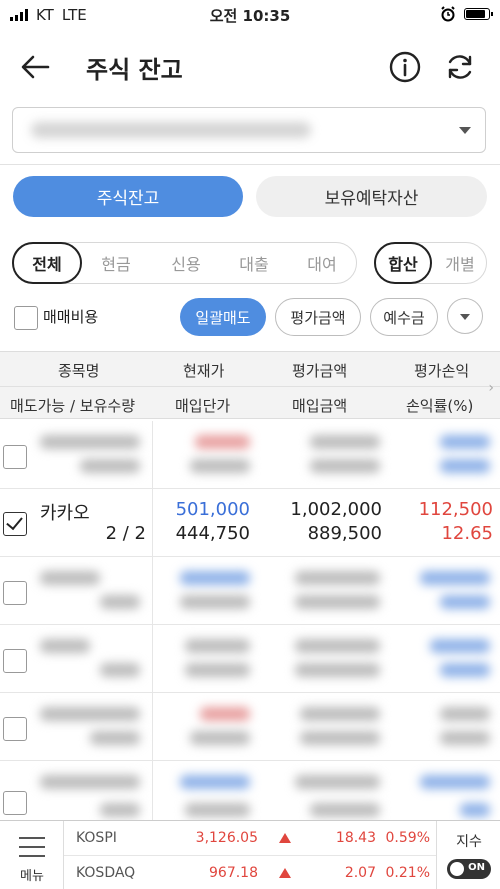 The height and width of the screenshot is (889, 500). What do you see at coordinates (318, 317) in the screenshot?
I see `eval-amount-button: 평가금액` at bounding box center [318, 317].